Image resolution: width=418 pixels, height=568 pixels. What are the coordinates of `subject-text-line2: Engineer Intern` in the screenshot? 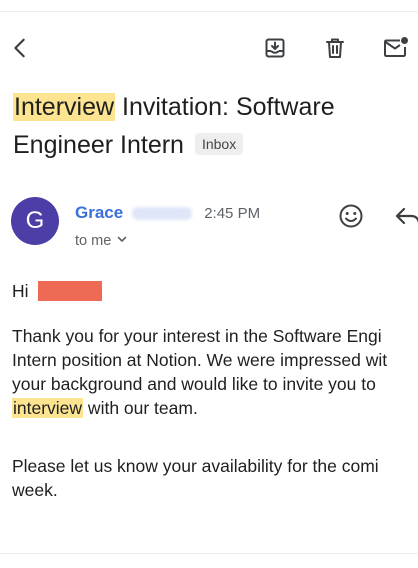 It's located at (98, 145).